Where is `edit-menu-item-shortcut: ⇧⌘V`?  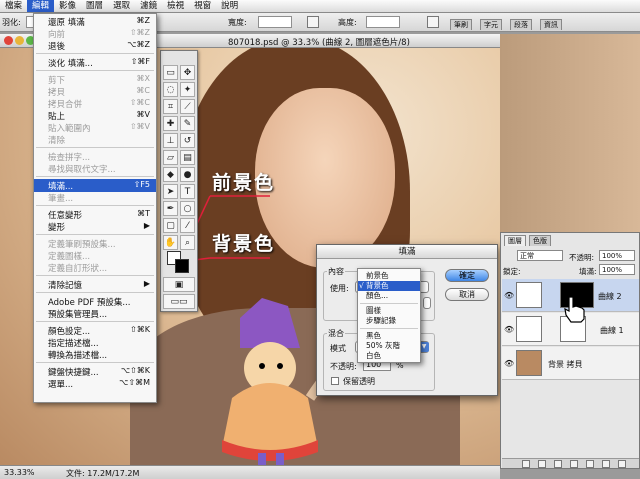 edit-menu-item-shortcut: ⇧⌘V is located at coordinates (139, 126).